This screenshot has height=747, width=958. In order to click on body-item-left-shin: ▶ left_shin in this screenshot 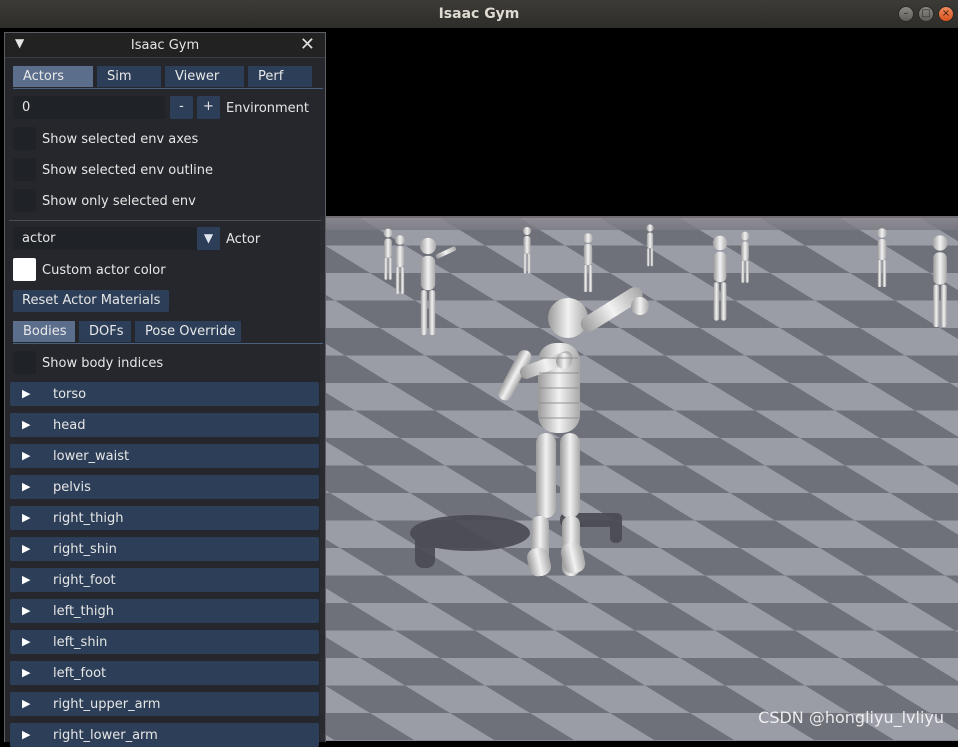, I will do `click(164, 642)`.